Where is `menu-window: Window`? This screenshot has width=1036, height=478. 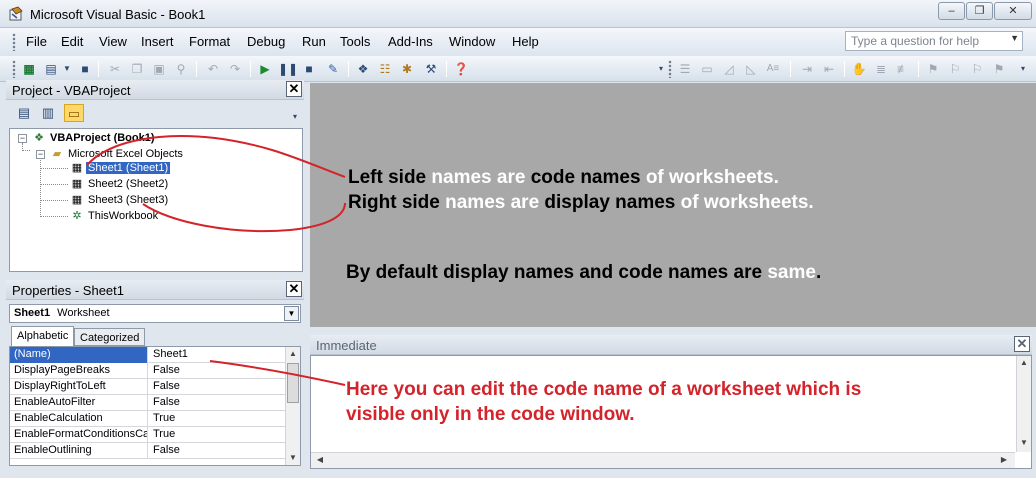
menu-window: Window is located at coordinates (472, 41).